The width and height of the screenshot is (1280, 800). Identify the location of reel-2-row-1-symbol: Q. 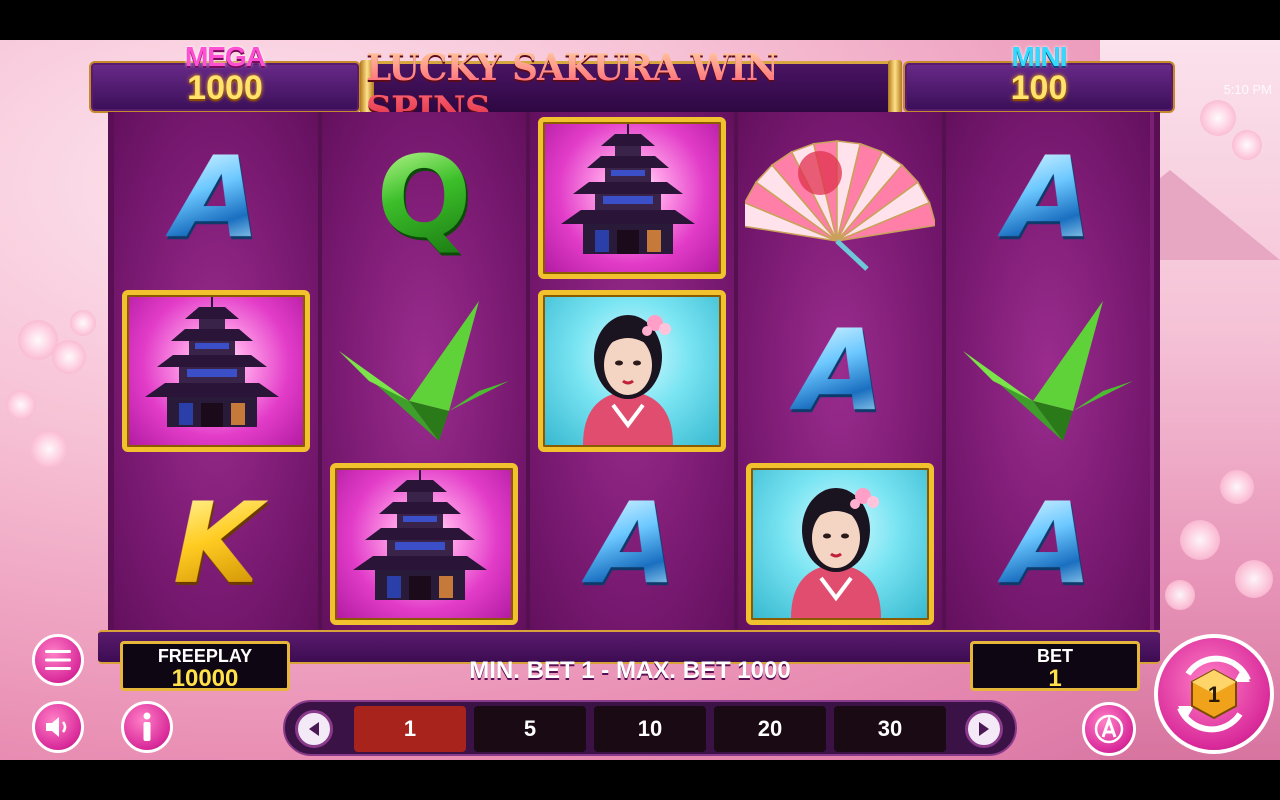
(424, 198).